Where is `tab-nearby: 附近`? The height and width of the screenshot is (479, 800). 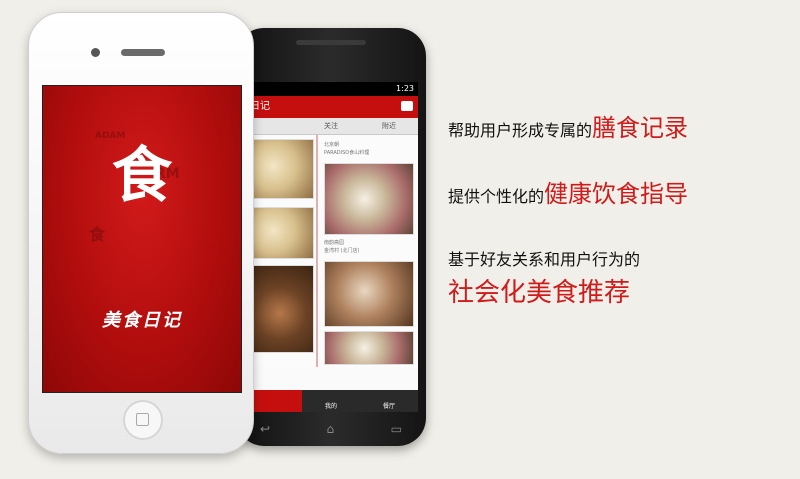
tab-nearby: 附近 is located at coordinates (389, 126).